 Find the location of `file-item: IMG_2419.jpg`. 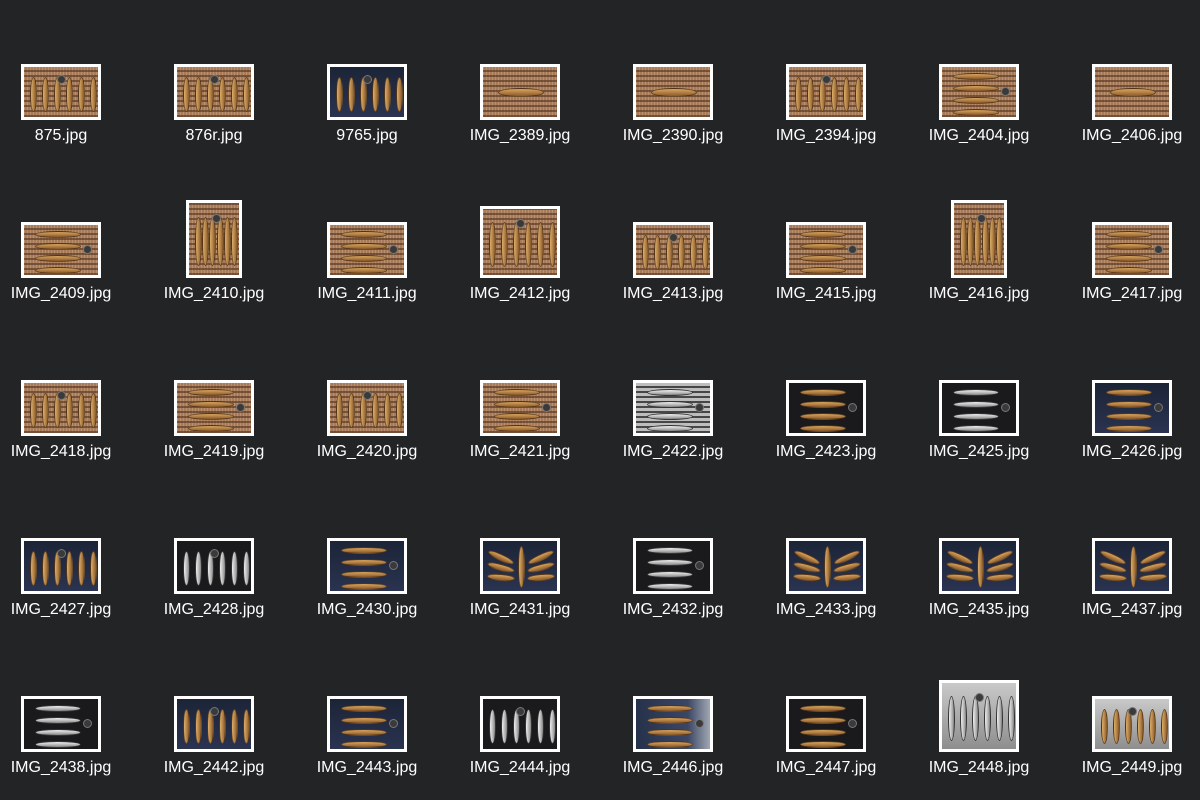

file-item: IMG_2419.jpg is located at coordinates (214, 443).